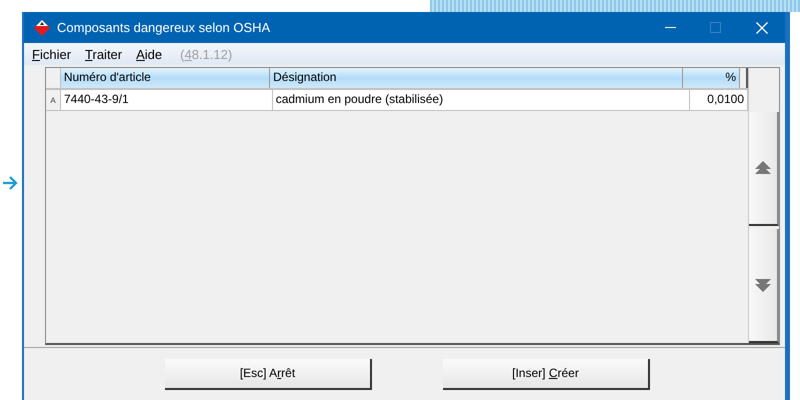  What do you see at coordinates (10, 183) in the screenshot?
I see `arrow-icon` at bounding box center [10, 183].